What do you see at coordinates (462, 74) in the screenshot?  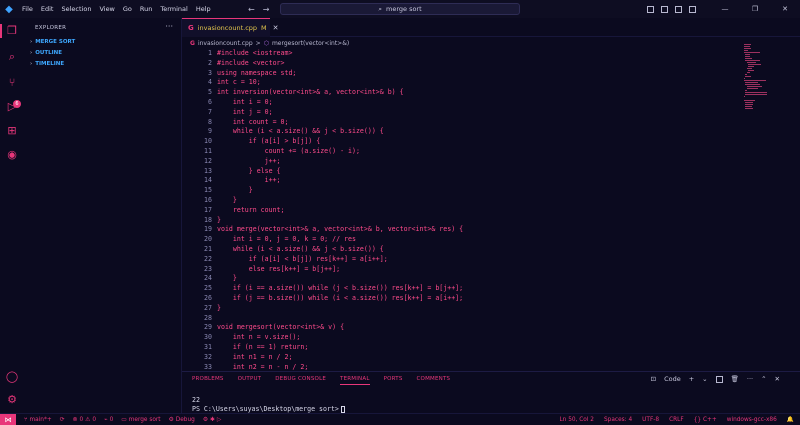 I see `code-line: 3 using namespace std;` at bounding box center [462, 74].